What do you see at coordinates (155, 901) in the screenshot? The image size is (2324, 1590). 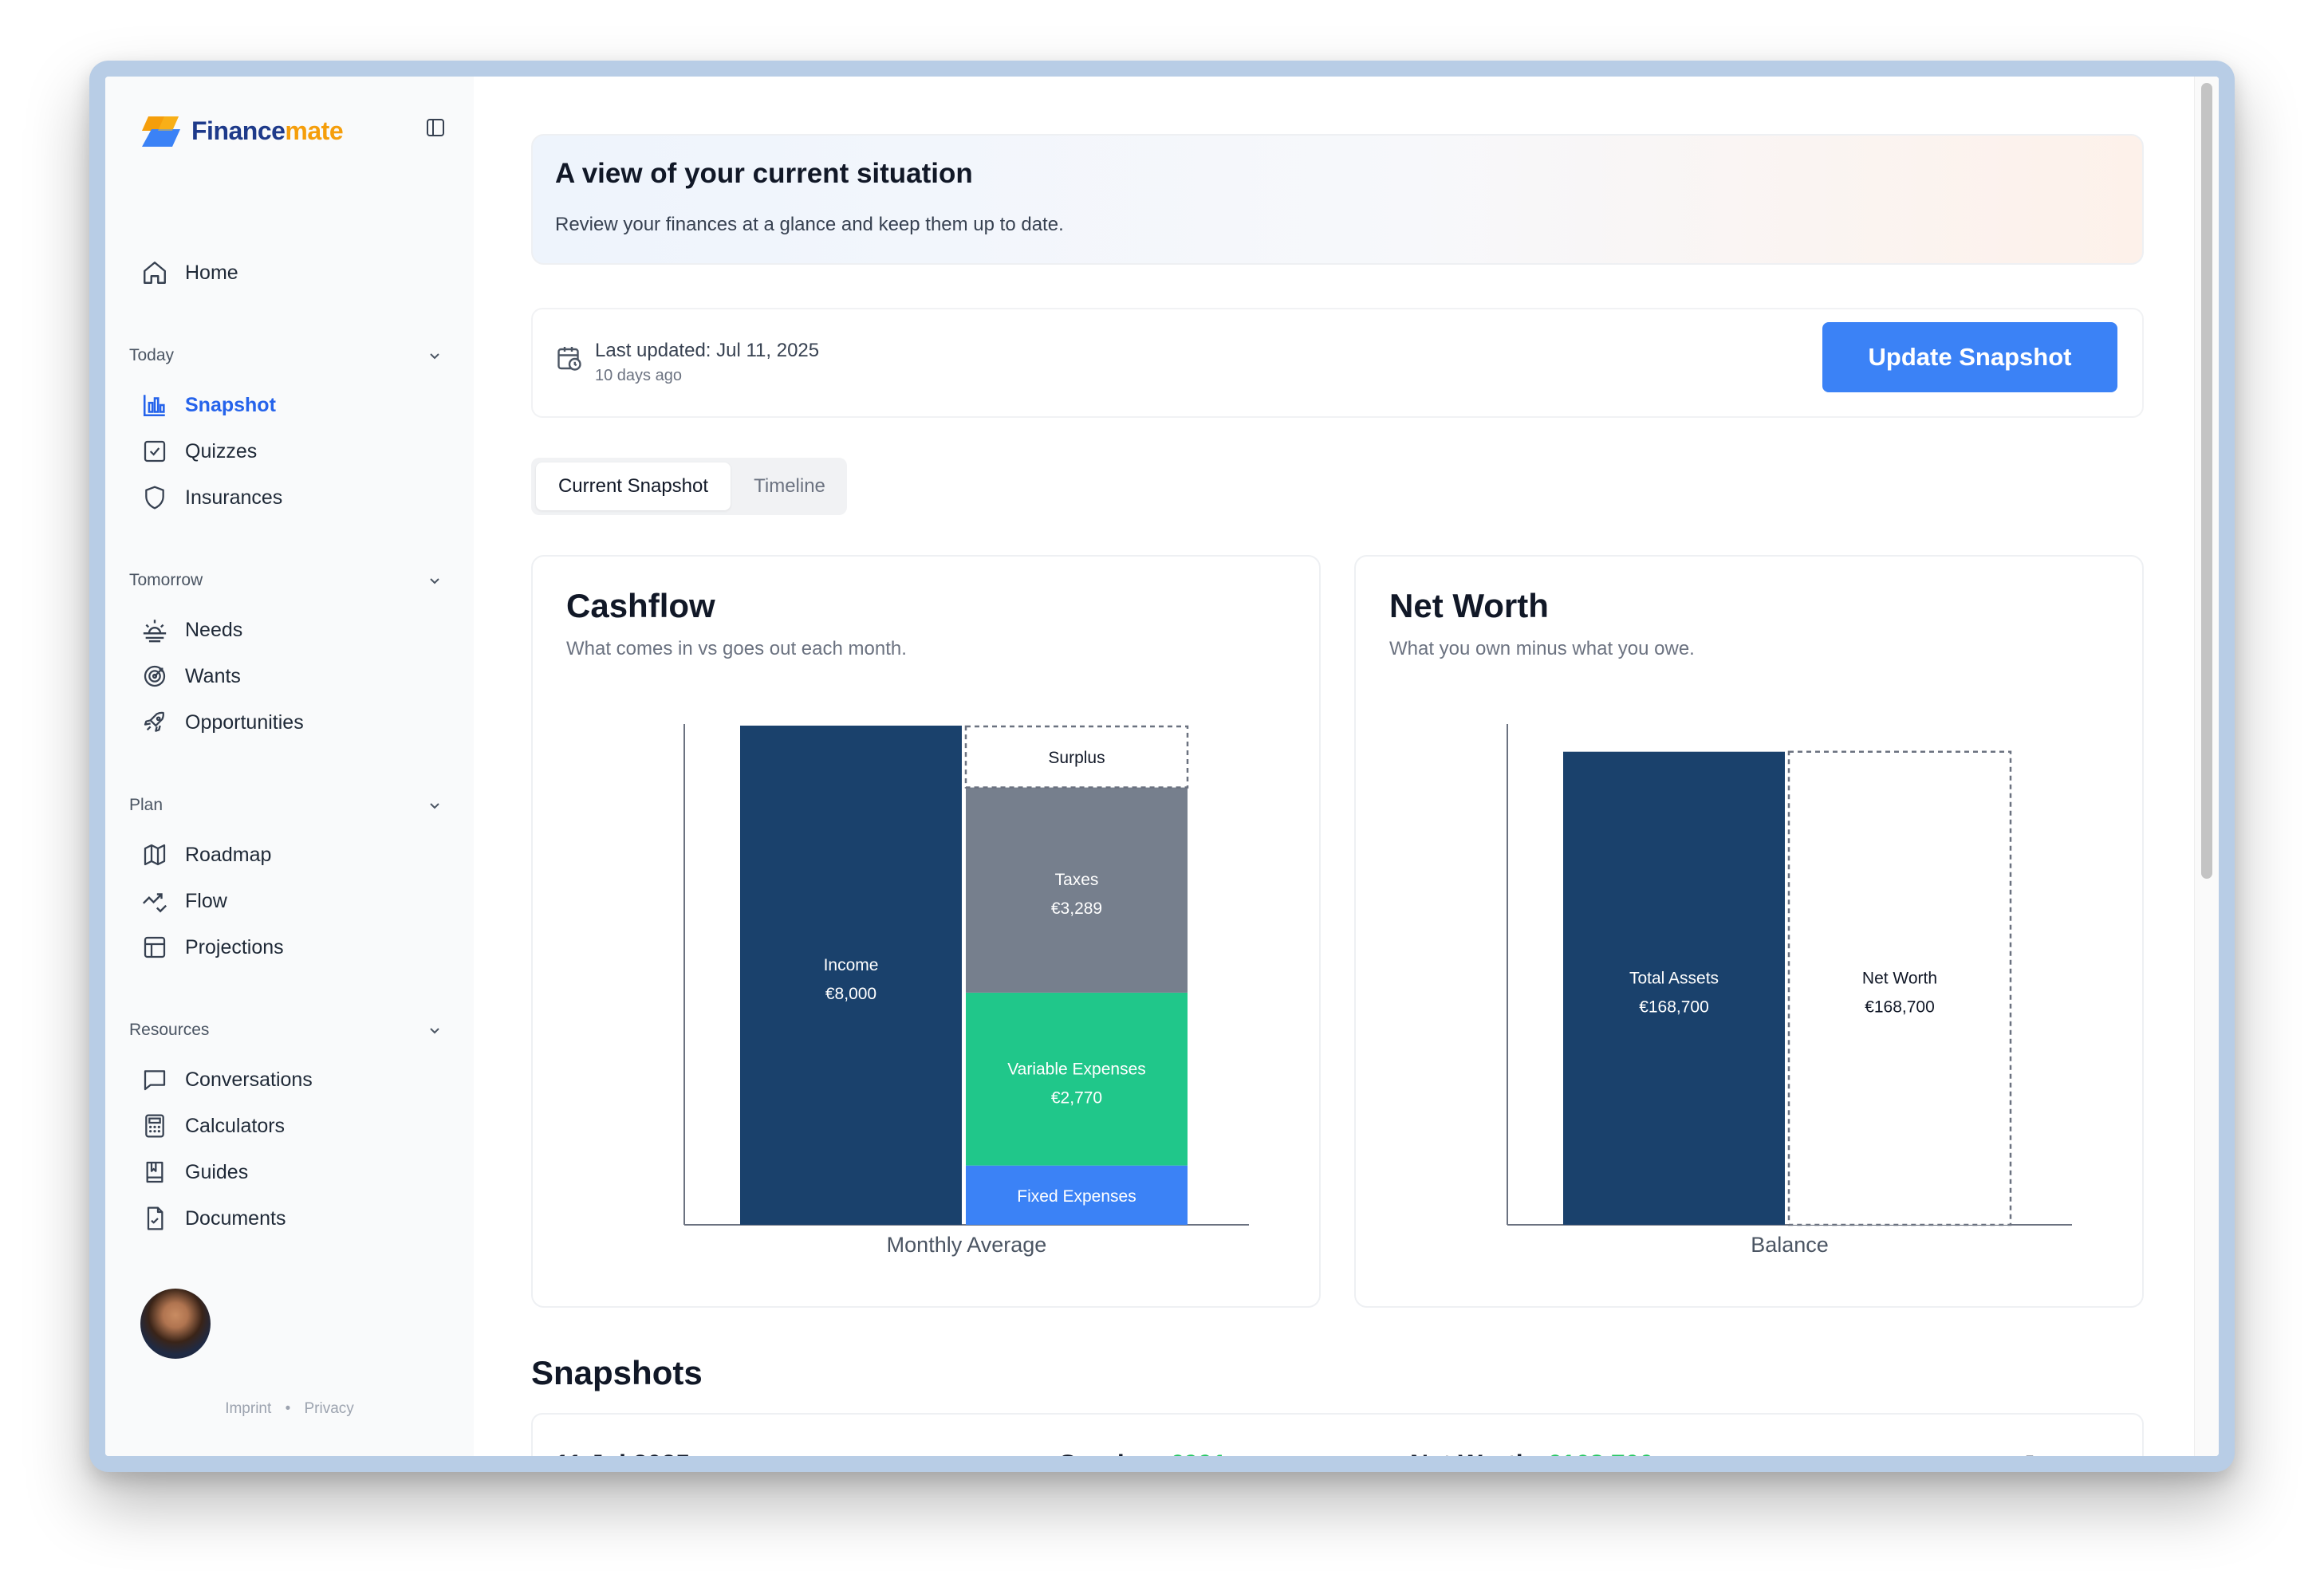 I see `trend-icon` at bounding box center [155, 901].